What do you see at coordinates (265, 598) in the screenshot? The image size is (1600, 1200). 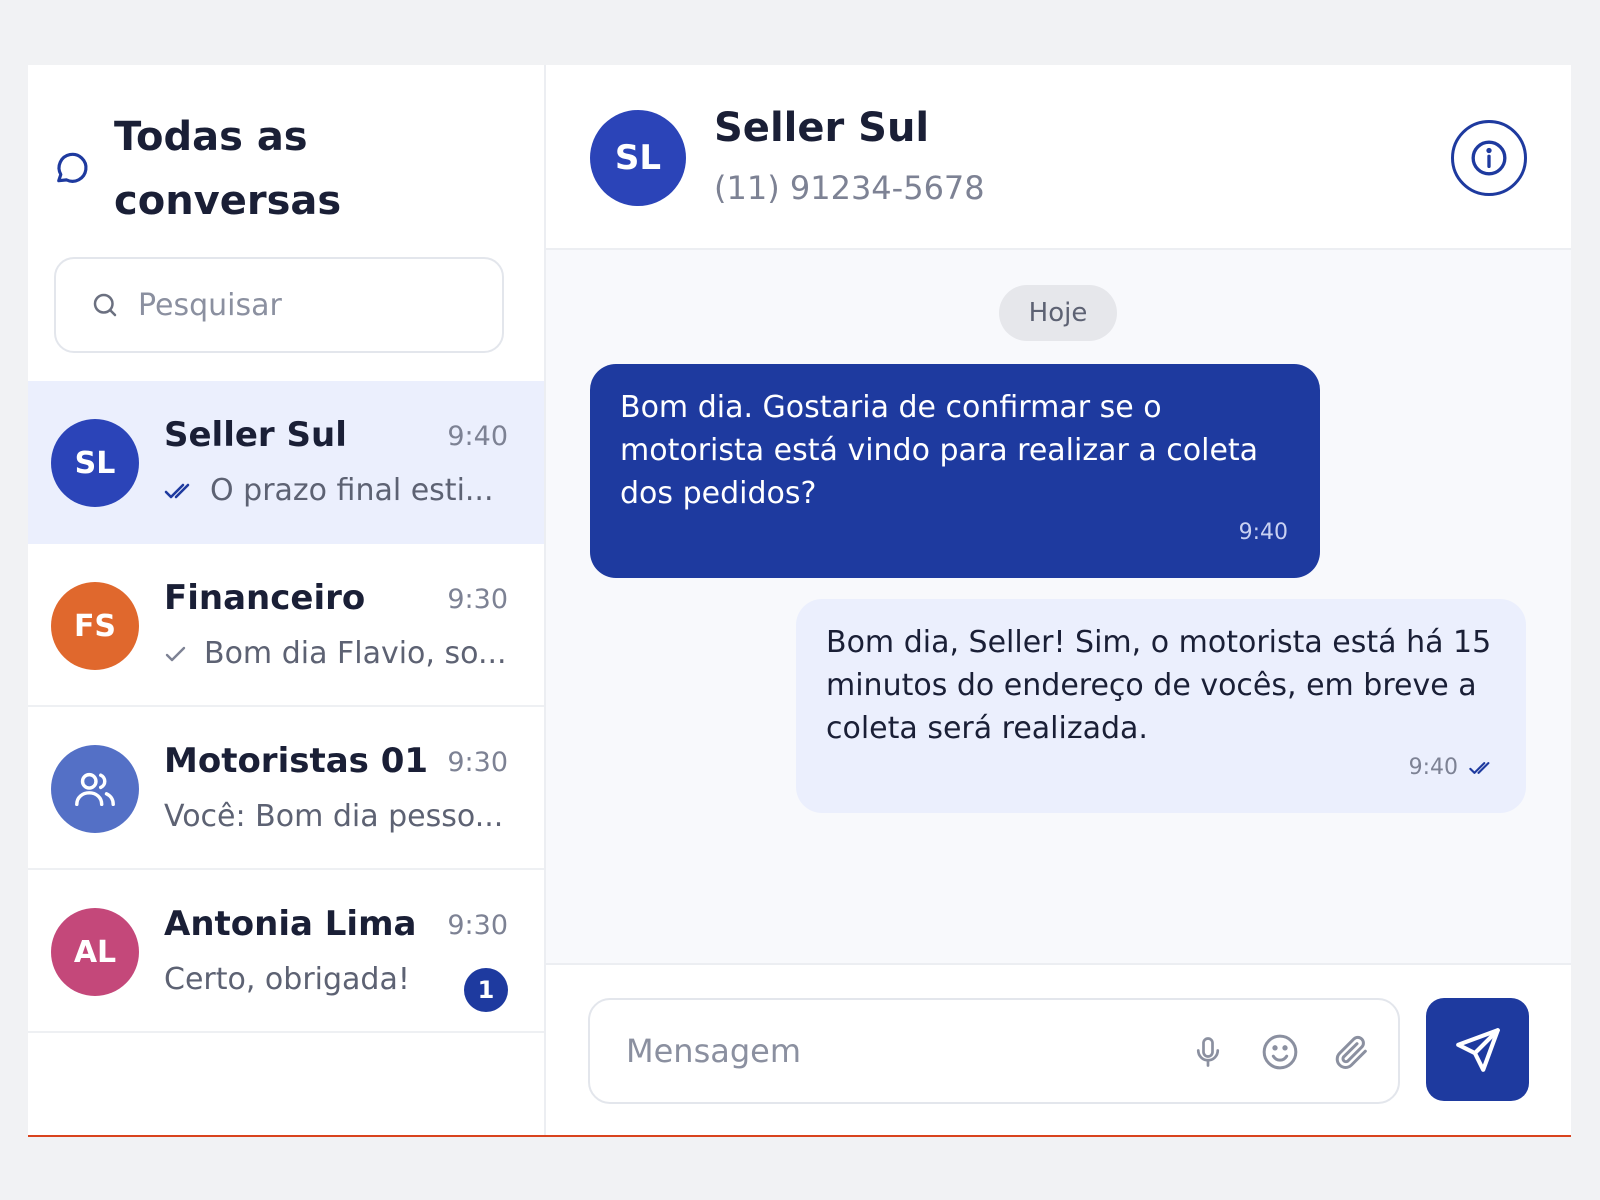 I see `conversation-name: Financeiro` at bounding box center [265, 598].